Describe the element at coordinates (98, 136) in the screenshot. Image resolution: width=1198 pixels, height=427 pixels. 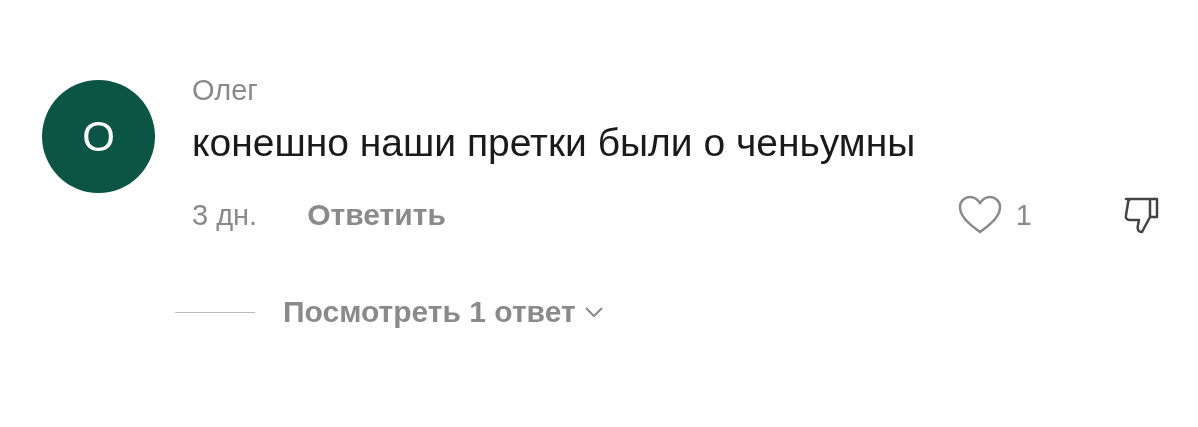
I see `avatar: О` at that location.